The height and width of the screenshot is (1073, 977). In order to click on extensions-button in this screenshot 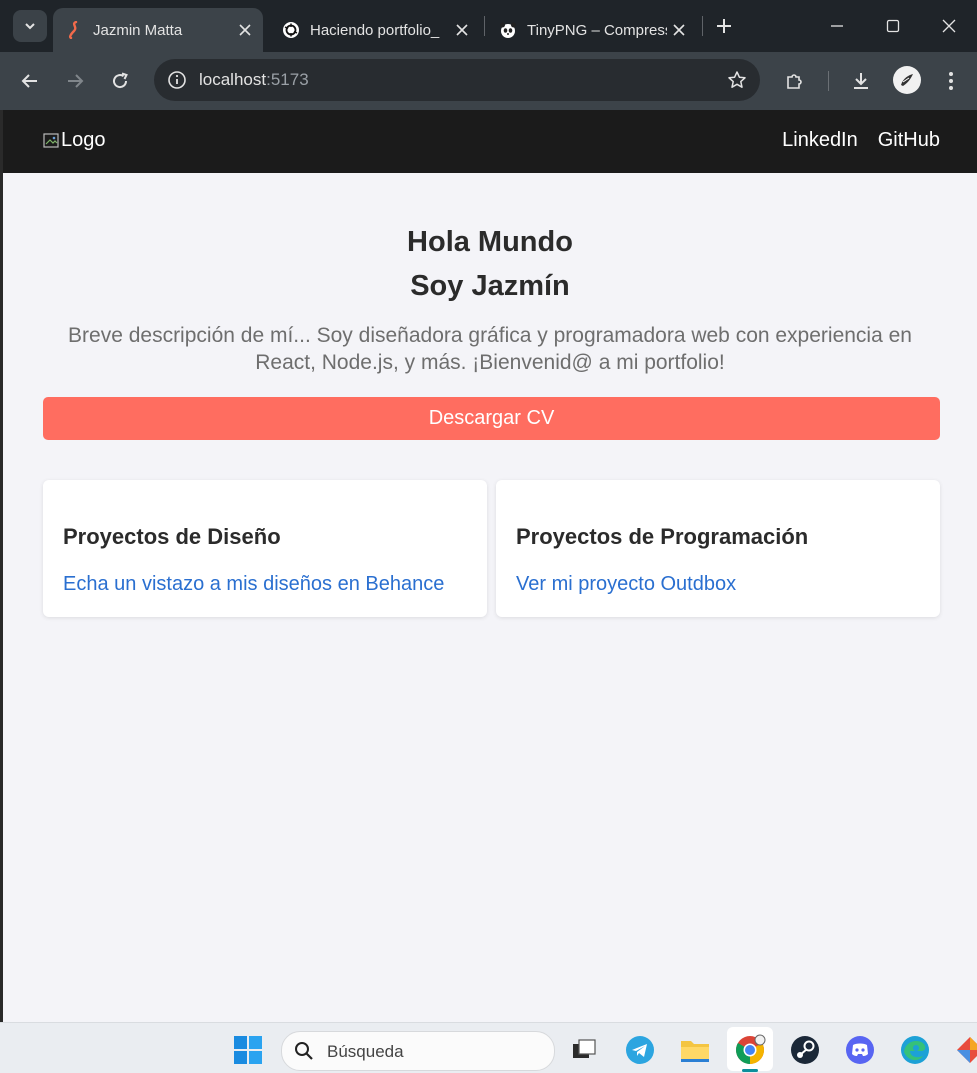, I will do `click(795, 81)`.